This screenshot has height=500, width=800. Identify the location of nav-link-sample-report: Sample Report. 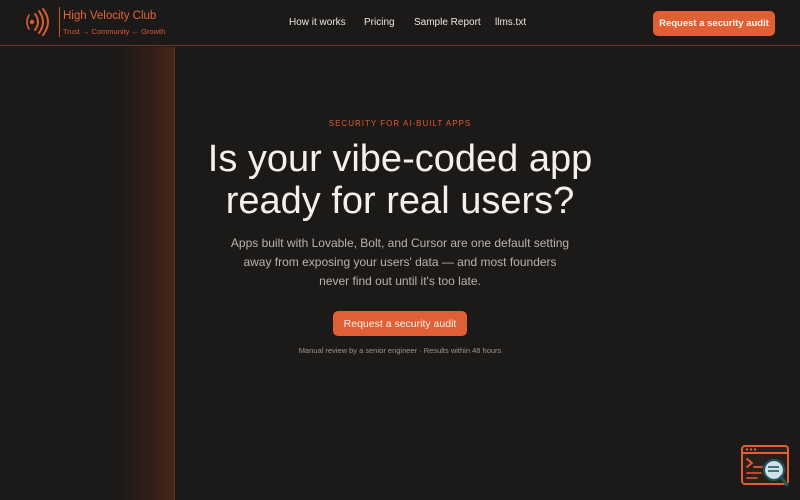
(447, 22).